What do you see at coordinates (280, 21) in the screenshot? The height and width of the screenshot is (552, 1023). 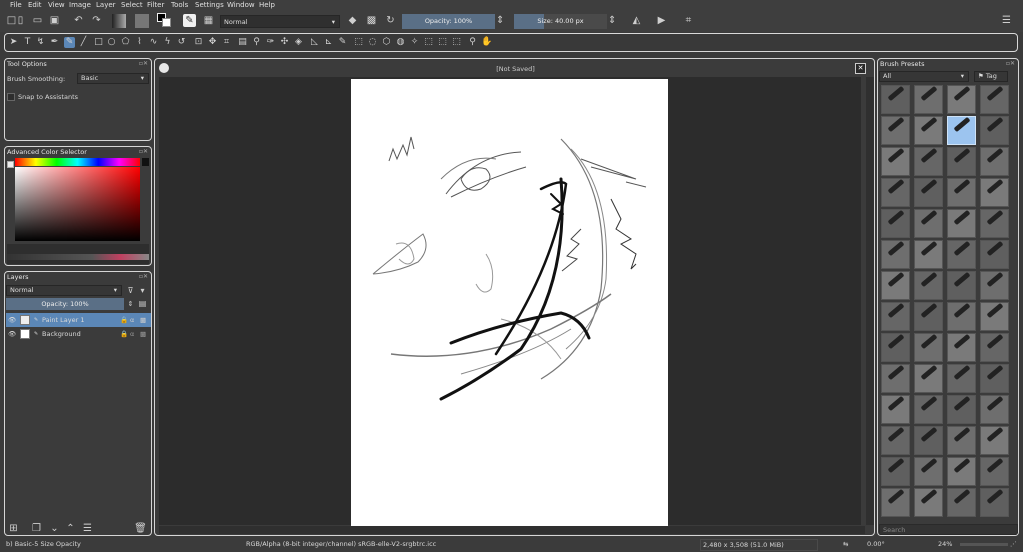 I see `blend-mode-select: Normal ▾` at bounding box center [280, 21].